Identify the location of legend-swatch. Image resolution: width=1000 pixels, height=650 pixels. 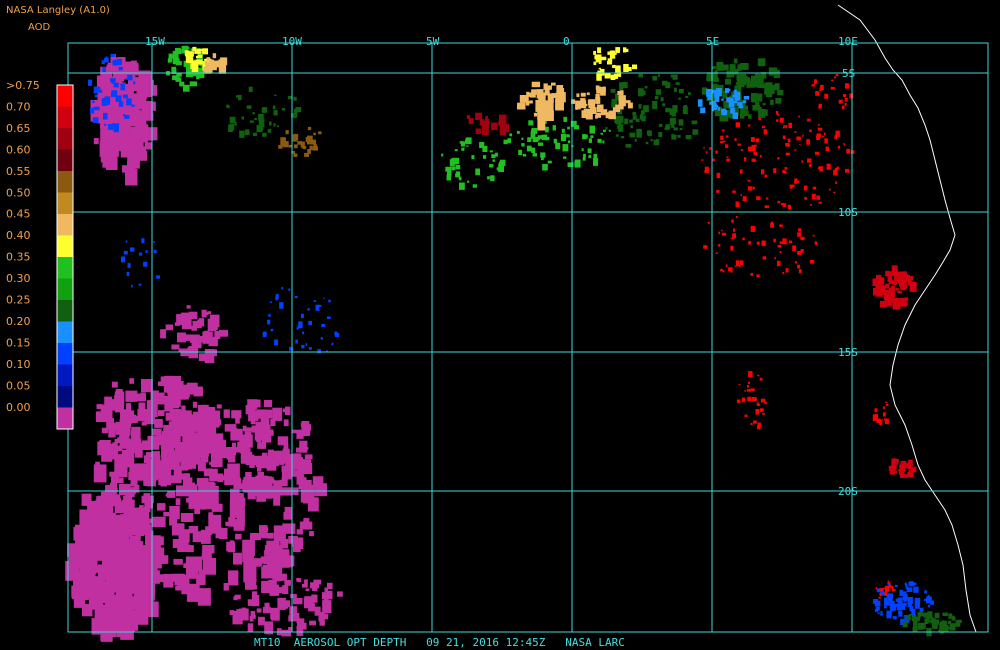
(65, 418).